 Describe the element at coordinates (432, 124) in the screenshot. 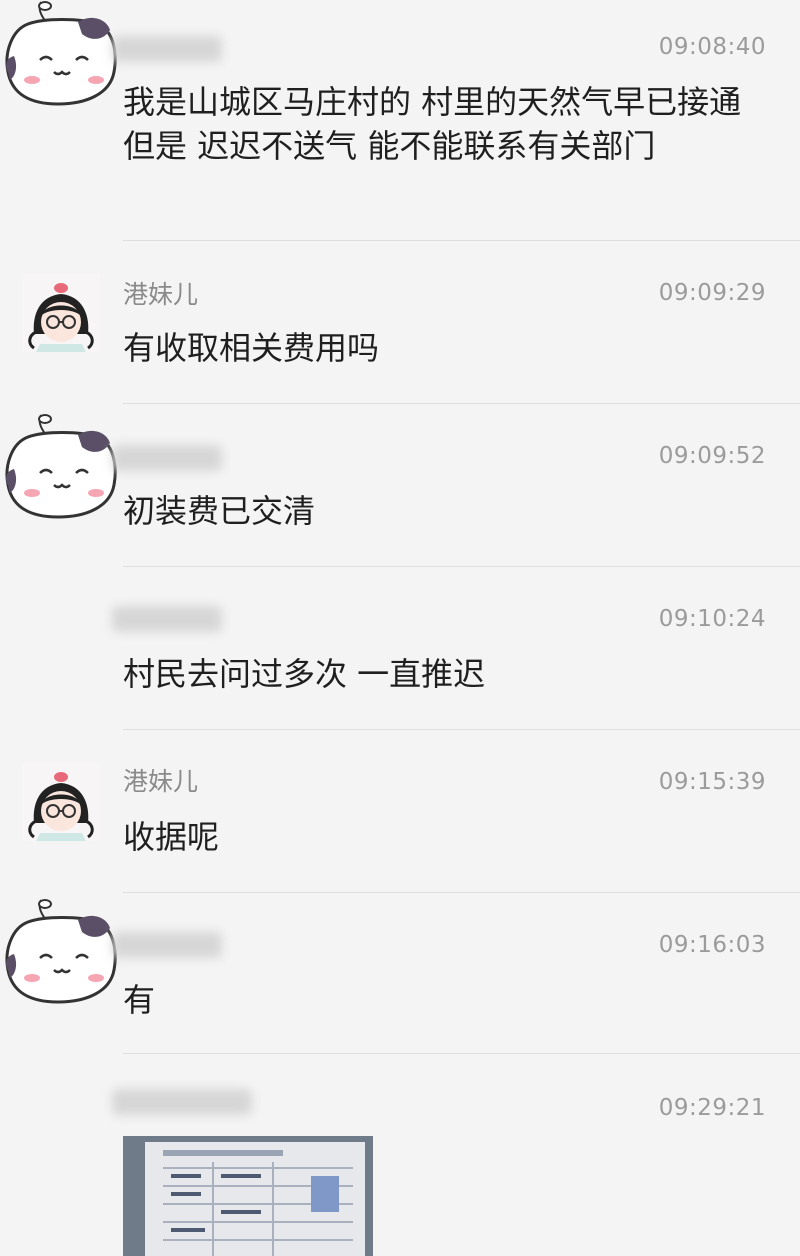

I see `message-text: 我是山城区马庄村的 村里的天然气早已接通 但是 迟迟不送气 能不能联系有关部门` at that location.